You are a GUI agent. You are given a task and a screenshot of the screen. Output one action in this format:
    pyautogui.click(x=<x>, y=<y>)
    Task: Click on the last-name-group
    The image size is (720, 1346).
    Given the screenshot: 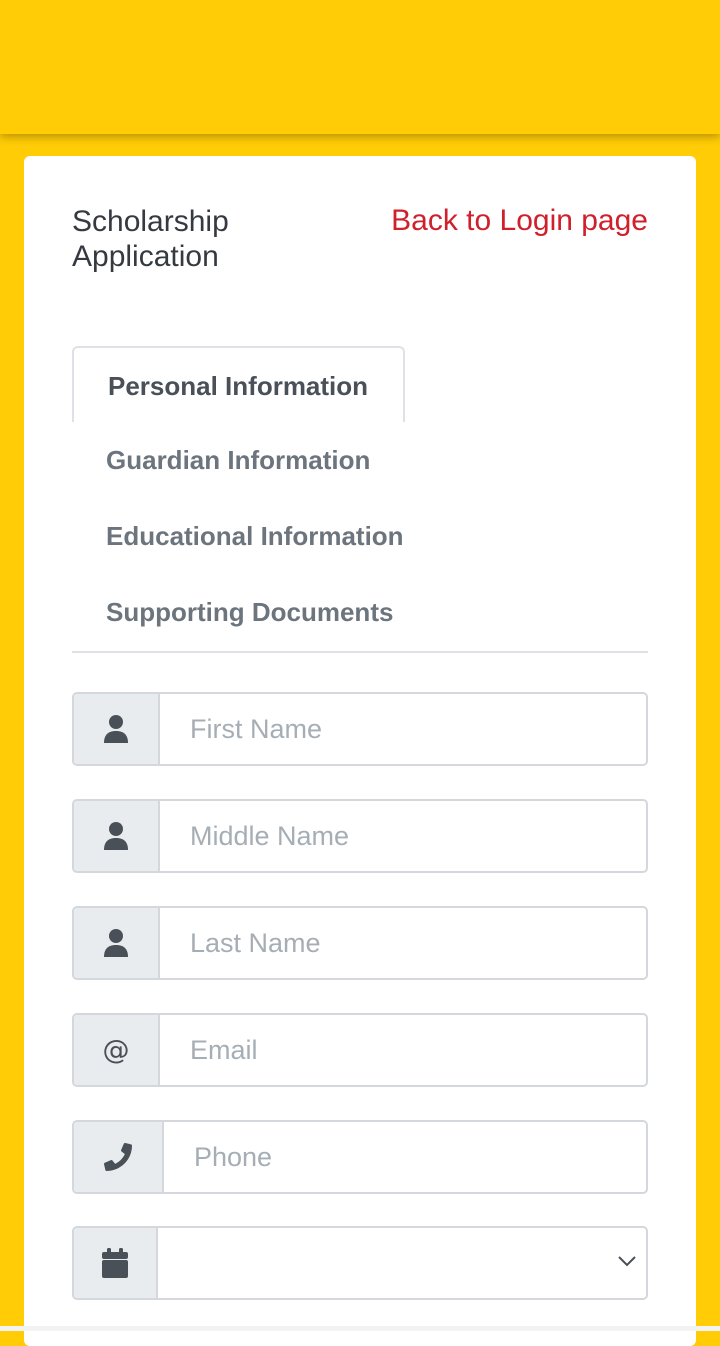 What is the action you would take?
    pyautogui.click(x=360, y=943)
    